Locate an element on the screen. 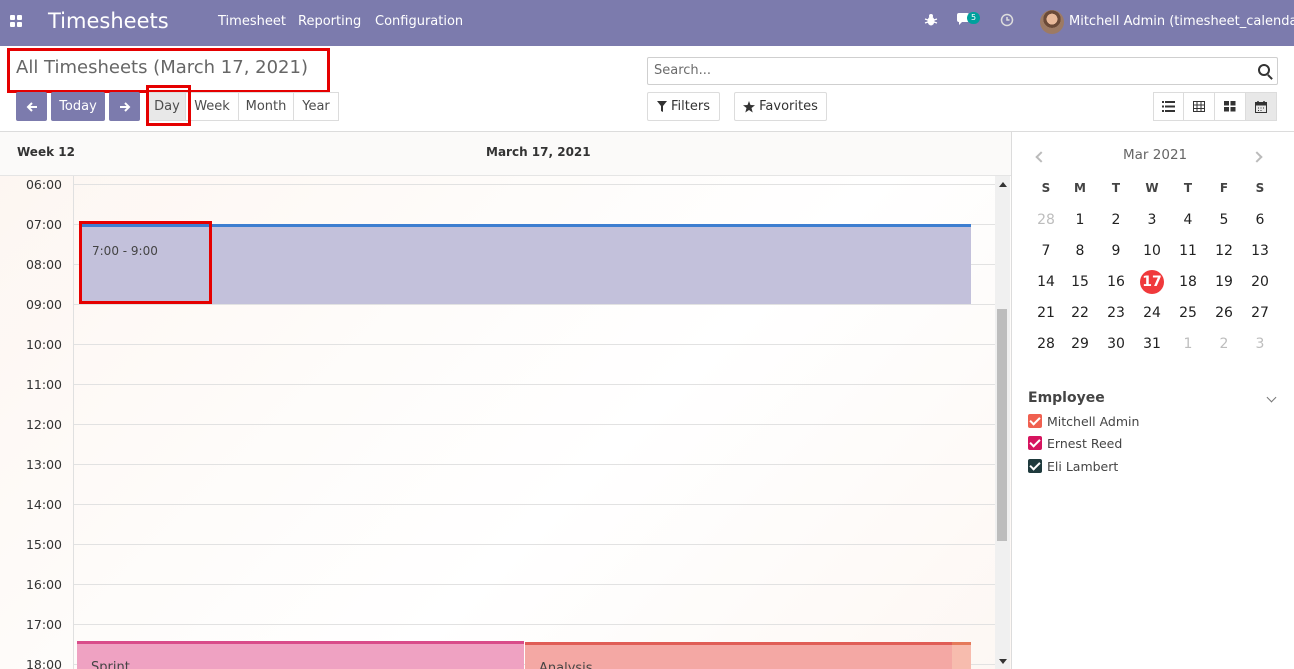  mini-day: 21 is located at coordinates (1046, 313).